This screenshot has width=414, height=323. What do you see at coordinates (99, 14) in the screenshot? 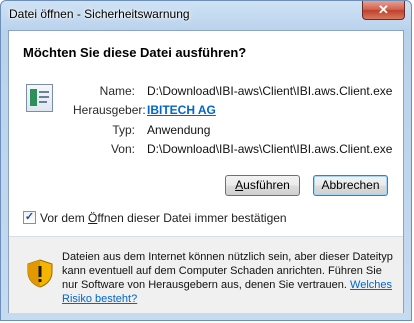
I see `window-title: Datei öffnen - Sicherheitswarnung` at bounding box center [99, 14].